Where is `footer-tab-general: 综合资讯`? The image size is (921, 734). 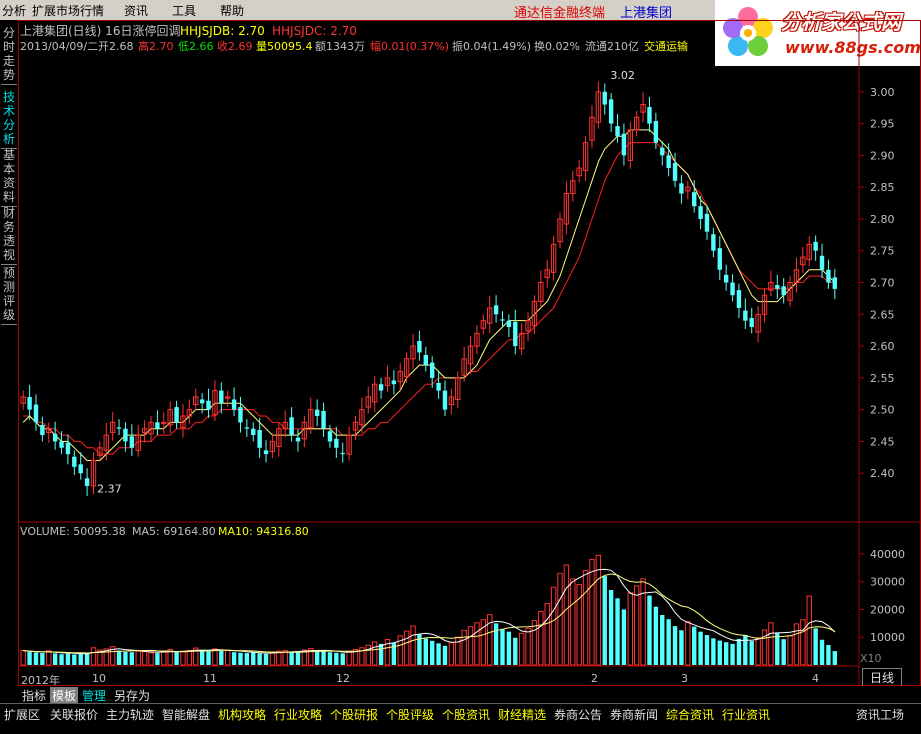
footer-tab-general: 综合资讯 is located at coordinates (690, 714).